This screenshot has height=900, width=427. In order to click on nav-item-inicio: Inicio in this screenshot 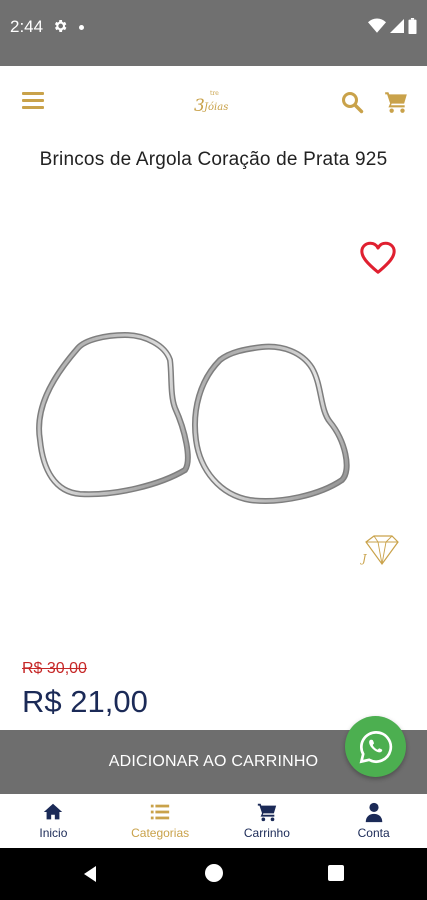, I will do `click(53, 821)`.